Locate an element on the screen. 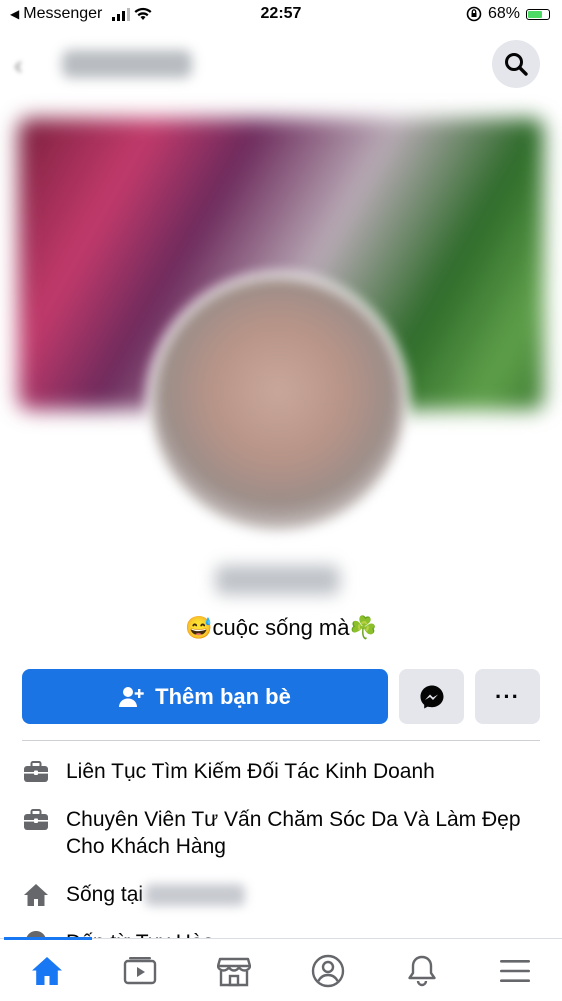  messenger-icon is located at coordinates (431, 696).